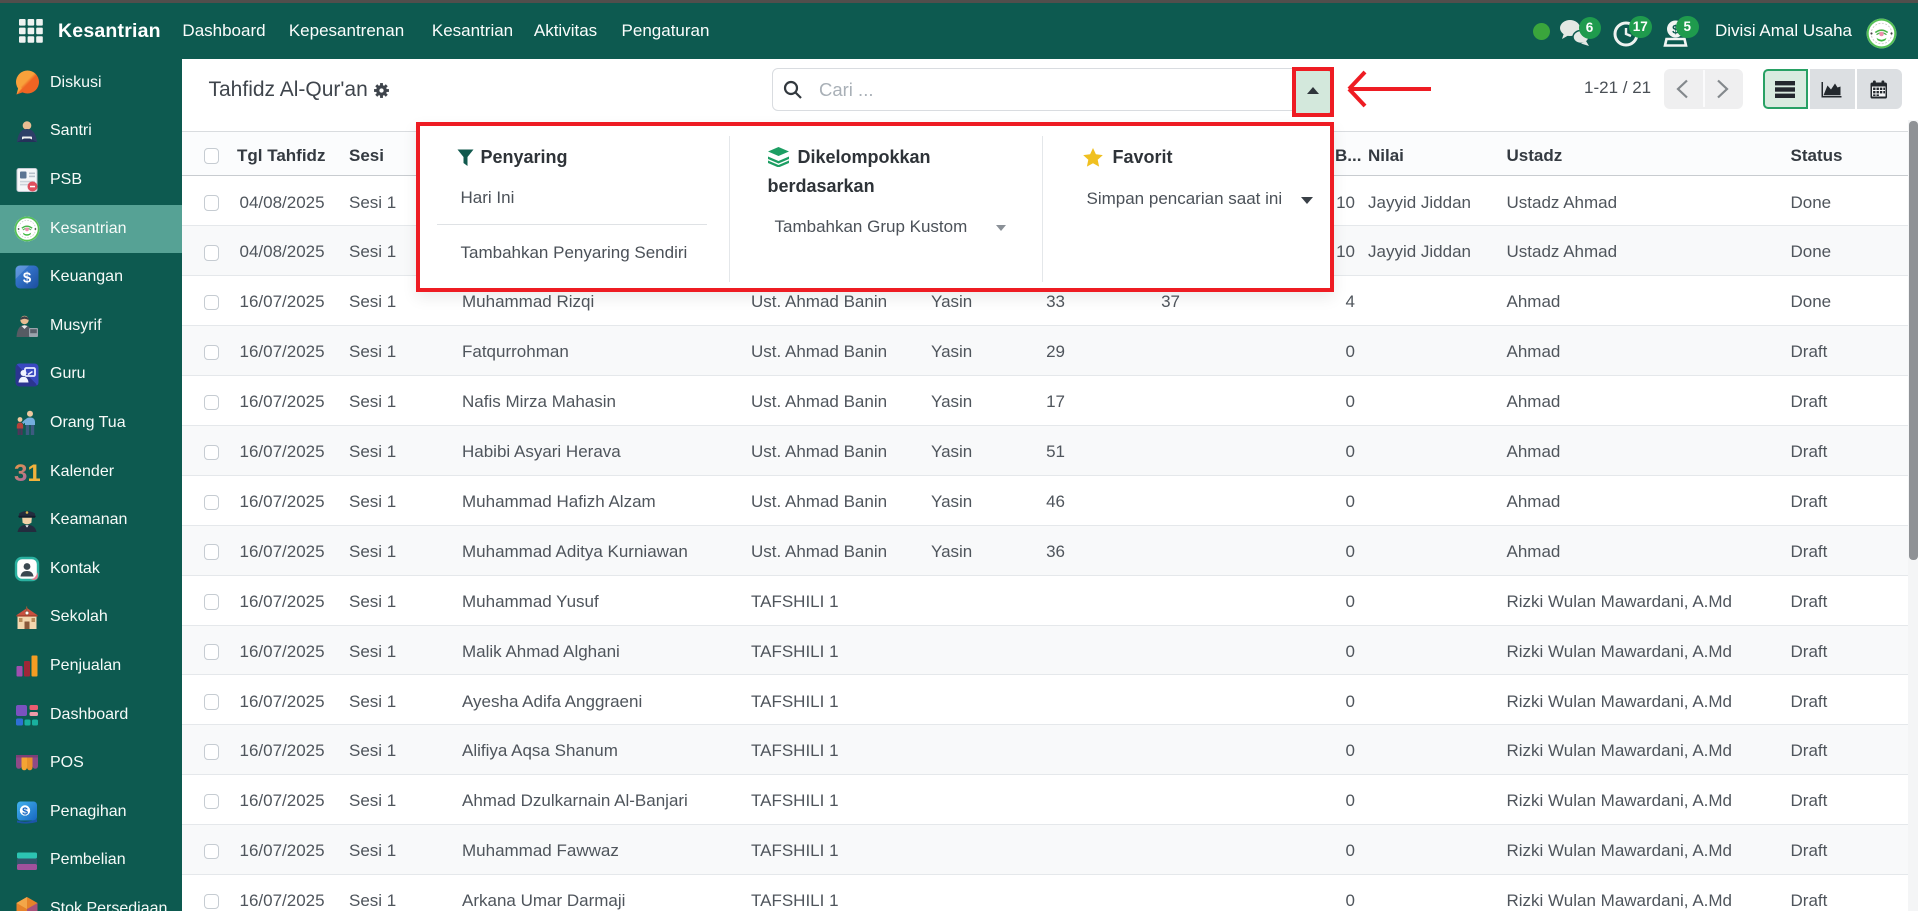  Describe the element at coordinates (20, 472) in the screenshot. I see `svg-text: 3` at that location.